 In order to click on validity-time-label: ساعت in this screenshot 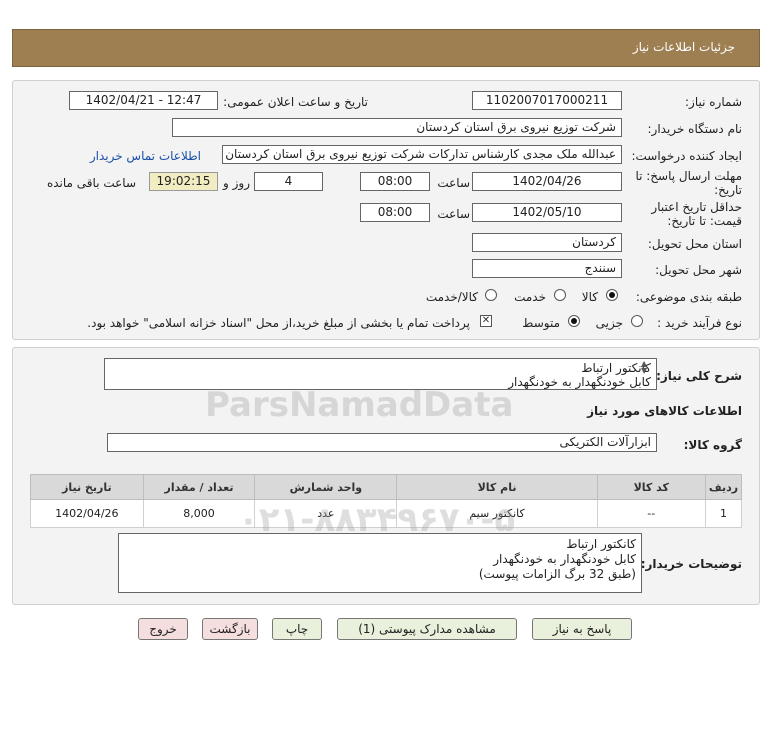, I will do `click(453, 214)`.